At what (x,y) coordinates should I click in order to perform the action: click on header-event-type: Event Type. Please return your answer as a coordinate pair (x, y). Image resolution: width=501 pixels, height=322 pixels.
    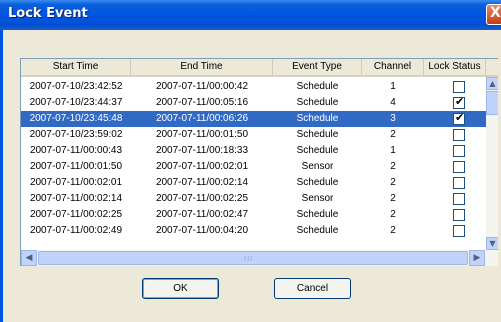
    Looking at the image, I should click on (317, 67).